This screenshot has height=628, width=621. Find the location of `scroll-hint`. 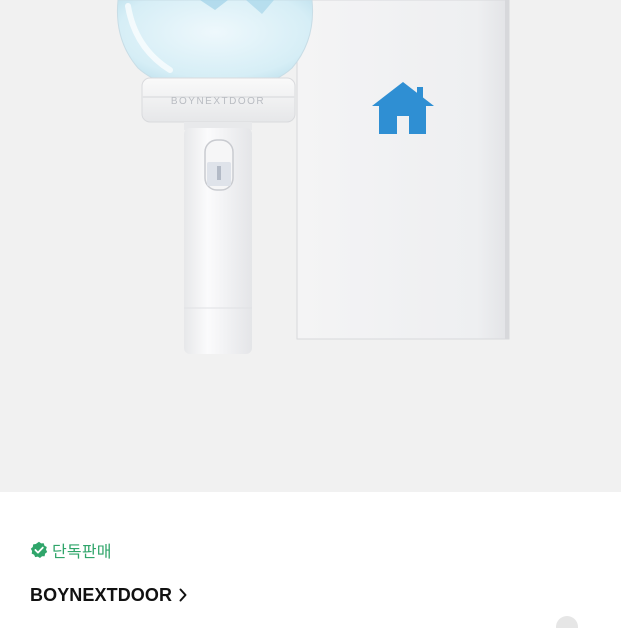

scroll-hint is located at coordinates (567, 622).